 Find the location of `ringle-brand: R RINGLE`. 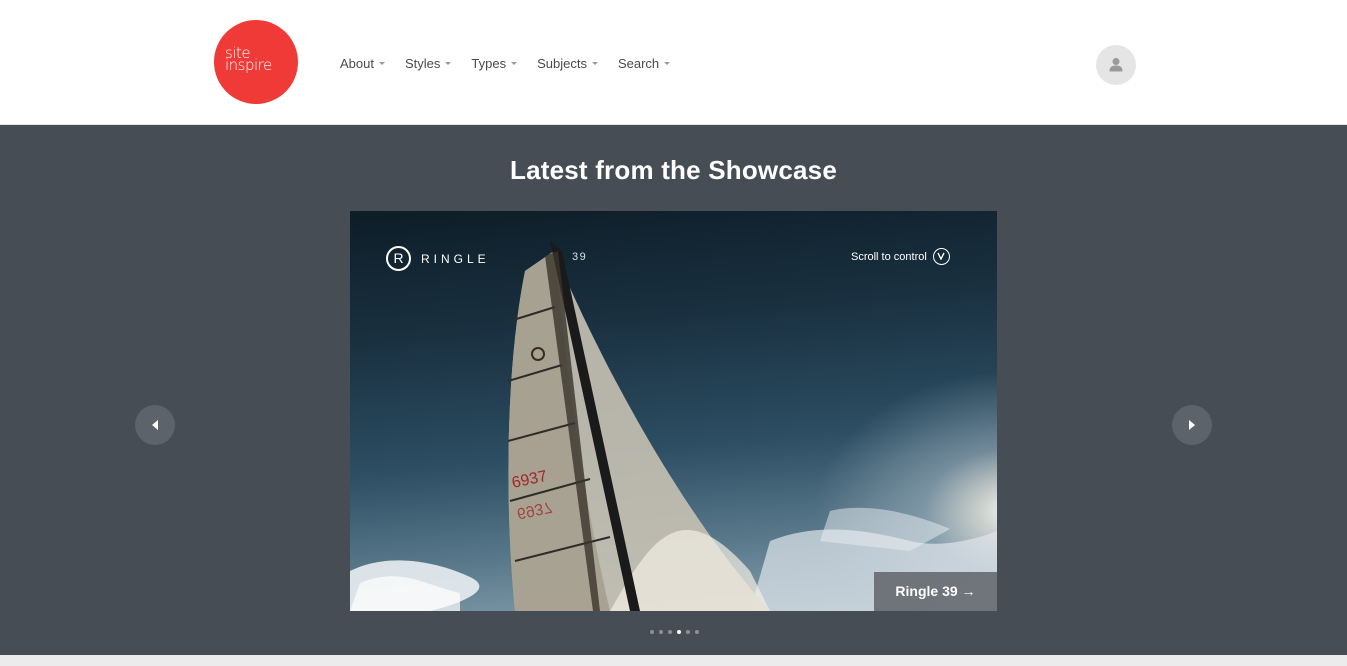

ringle-brand: R RINGLE is located at coordinates (438, 258).